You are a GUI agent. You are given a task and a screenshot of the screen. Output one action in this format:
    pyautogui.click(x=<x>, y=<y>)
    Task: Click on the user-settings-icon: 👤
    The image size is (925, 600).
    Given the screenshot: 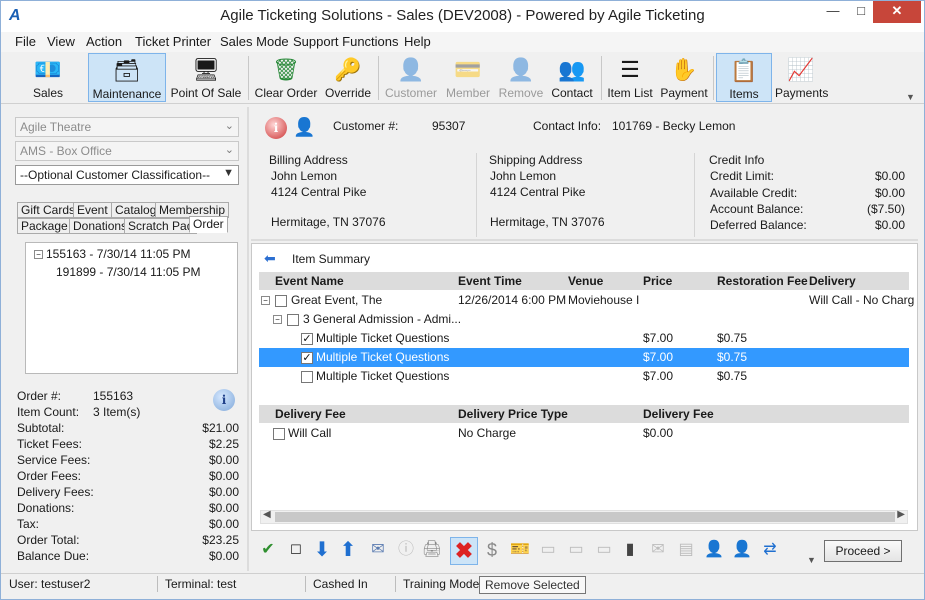 What is the action you would take?
    pyautogui.click(x=742, y=550)
    